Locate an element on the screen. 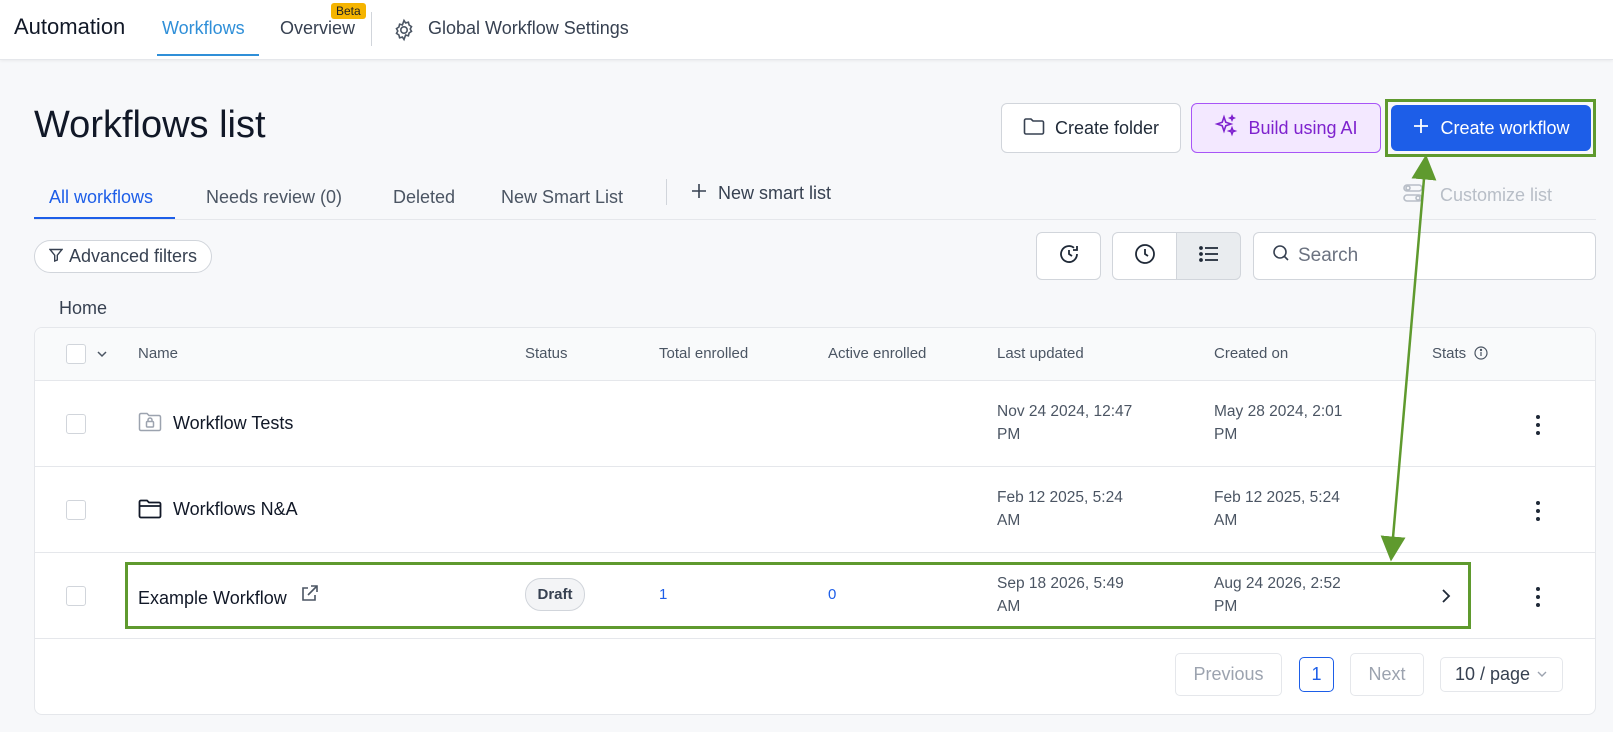 This screenshot has width=1613, height=732. created-on-cell: Aug 24 2026, 2:52 PM is located at coordinates (1289, 595).